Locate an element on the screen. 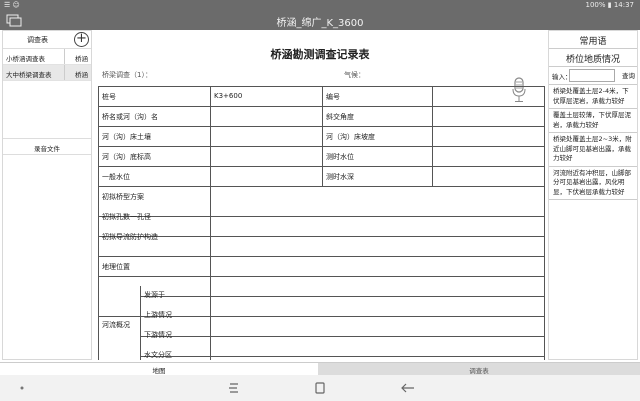 This screenshot has height=401, width=640. home-icon is located at coordinates (320, 388).